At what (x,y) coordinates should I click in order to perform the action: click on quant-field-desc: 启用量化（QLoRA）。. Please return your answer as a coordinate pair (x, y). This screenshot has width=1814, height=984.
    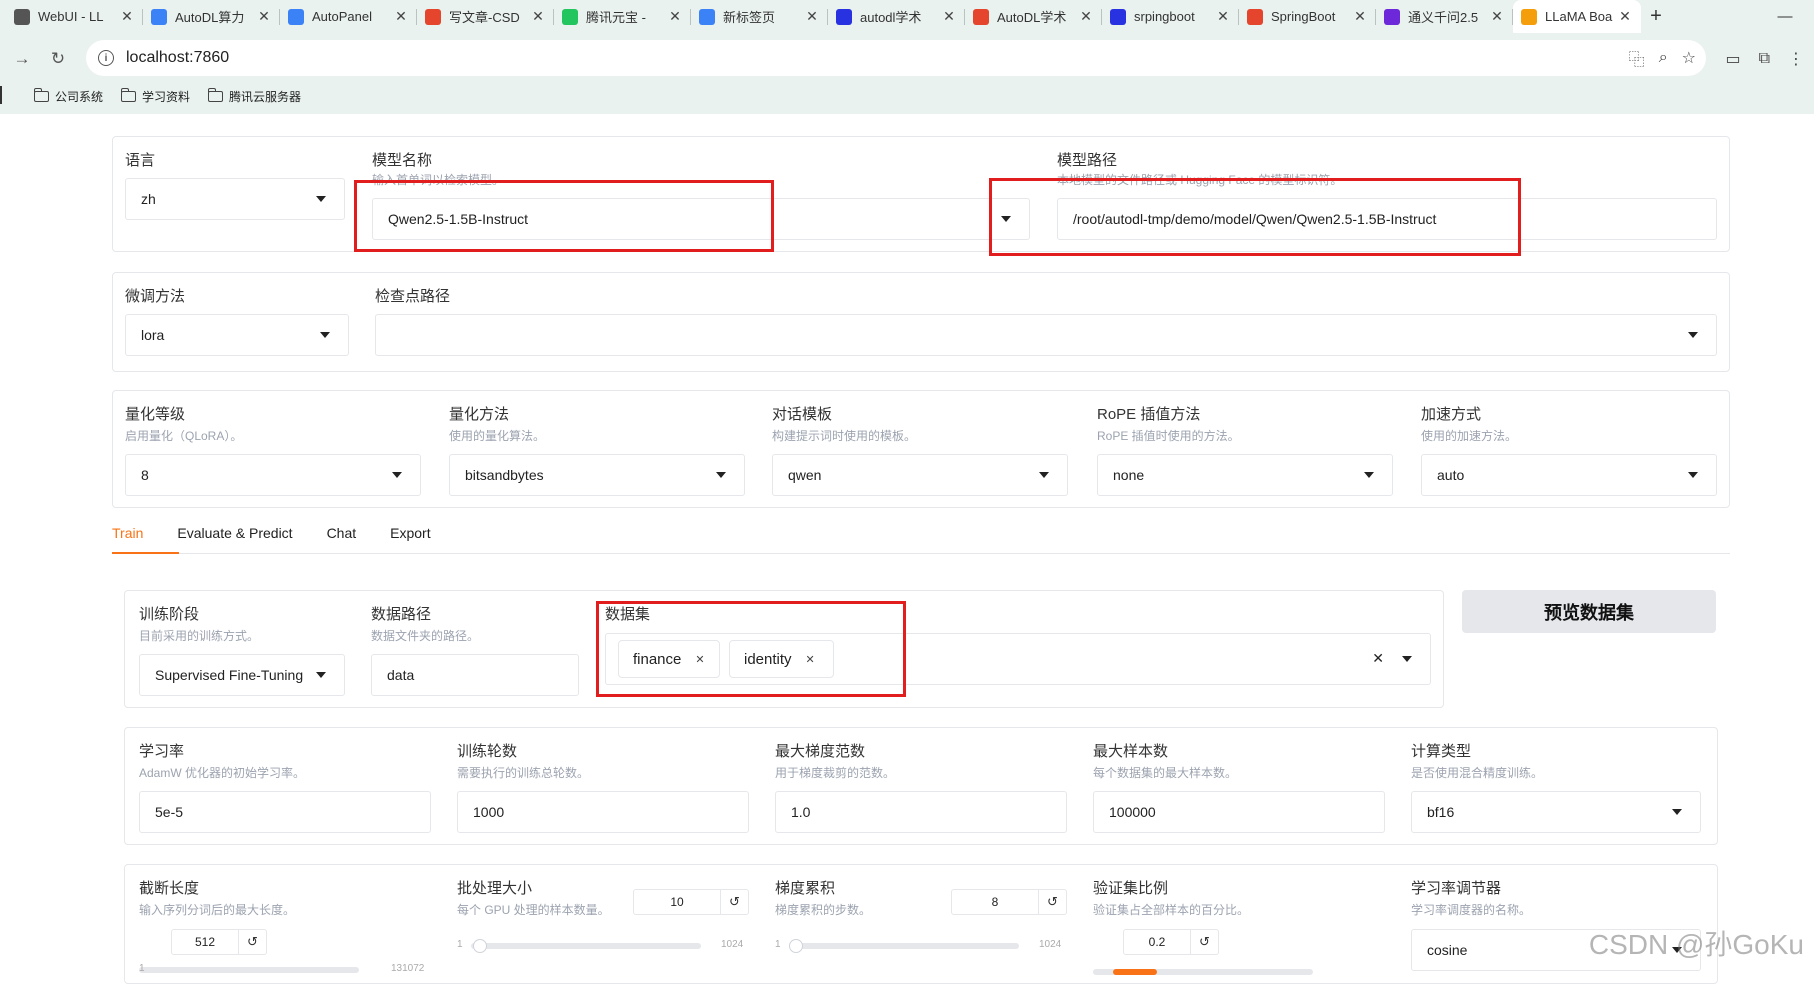
    Looking at the image, I should click on (183, 435).